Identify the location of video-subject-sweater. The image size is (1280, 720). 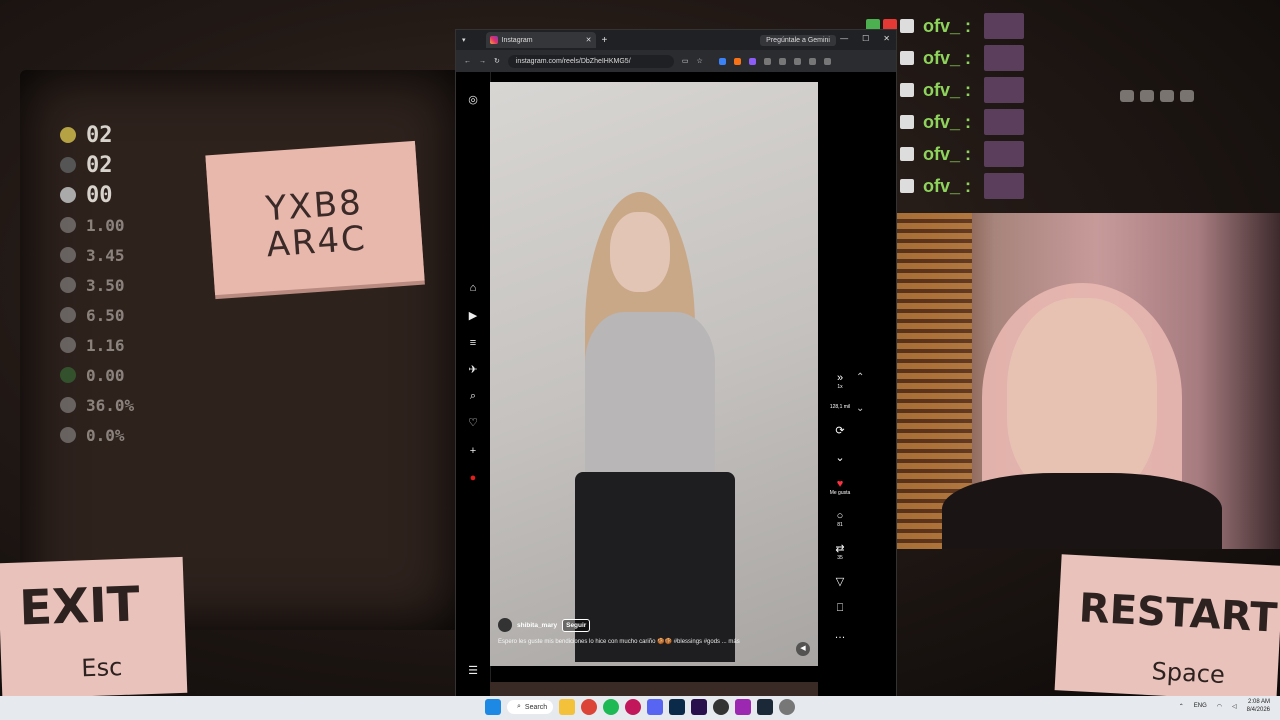
(650, 397).